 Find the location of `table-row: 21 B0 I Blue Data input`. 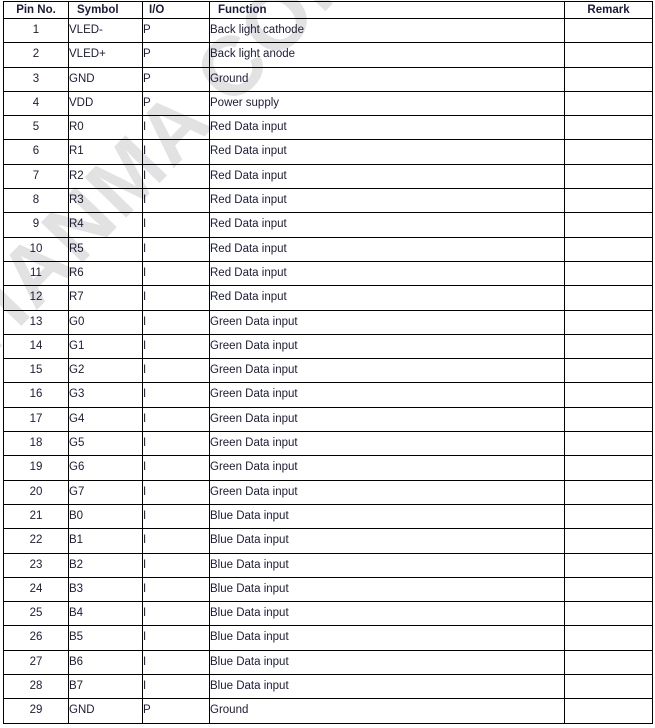

table-row: 21 B0 I Blue Data input is located at coordinates (328, 516).